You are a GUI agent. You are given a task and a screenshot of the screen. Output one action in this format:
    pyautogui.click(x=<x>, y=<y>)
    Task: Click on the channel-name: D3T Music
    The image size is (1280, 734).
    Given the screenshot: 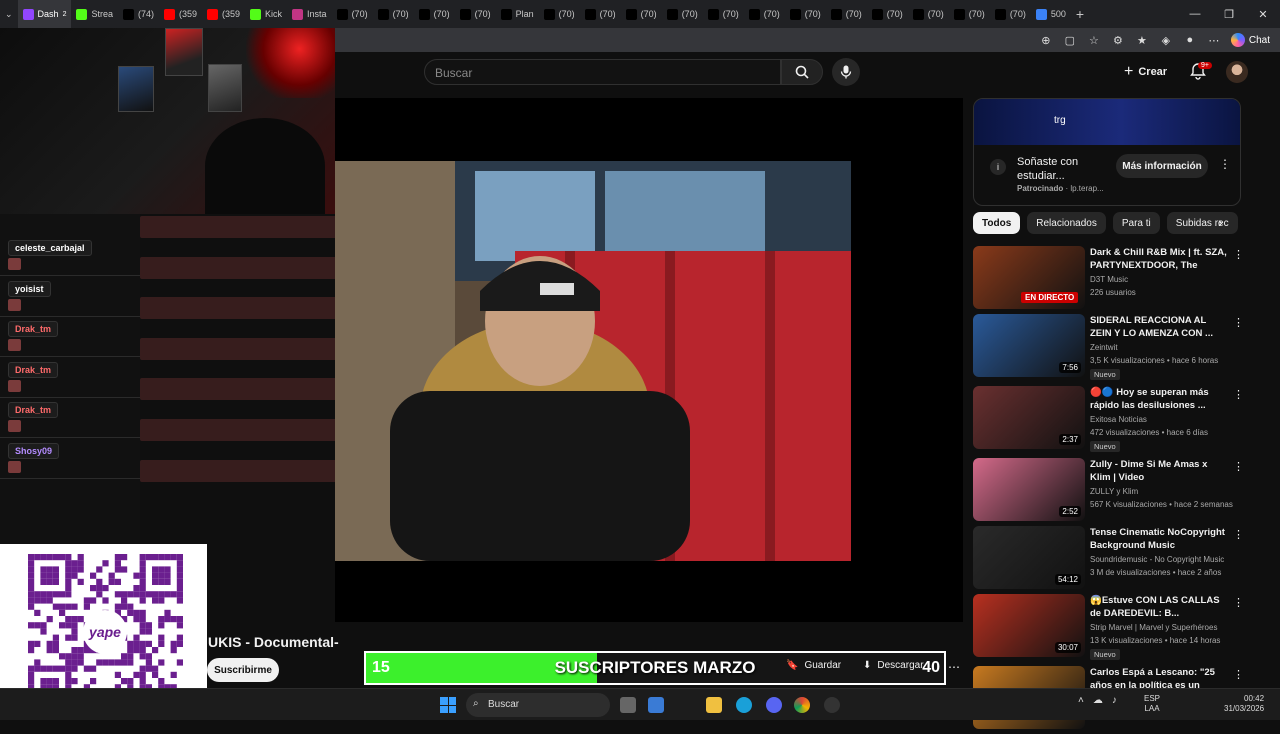 What is the action you would take?
    pyautogui.click(x=1109, y=279)
    